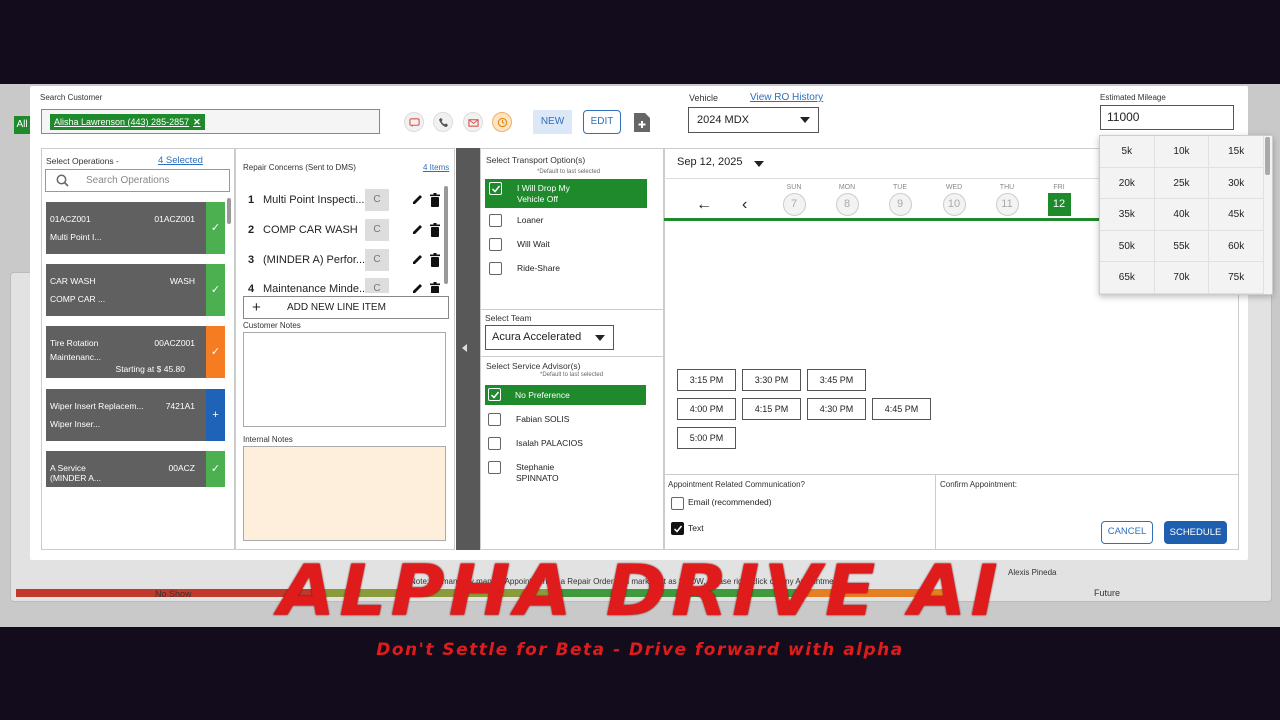 This screenshot has width=1280, height=720. Describe the element at coordinates (1127, 152) in the screenshot. I see `mileage-option: 5k` at that location.